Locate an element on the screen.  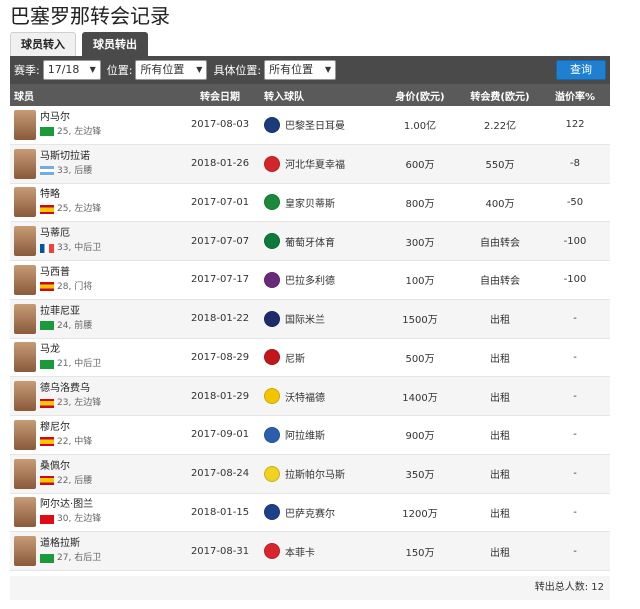
team-name: 巴黎圣日耳曼 is located at coordinates (315, 124).